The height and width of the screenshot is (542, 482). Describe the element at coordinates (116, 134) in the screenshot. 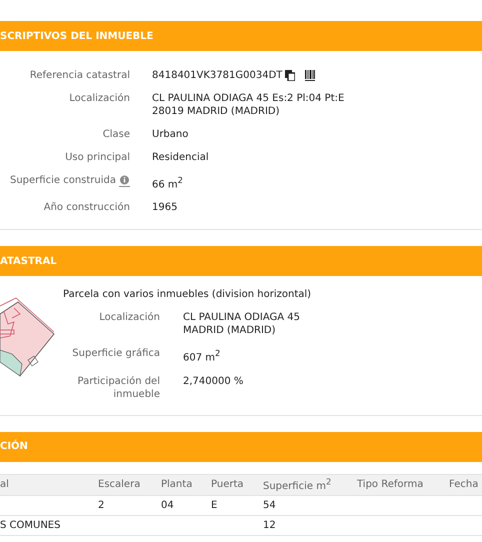

I see `field-label: Clase` at that location.